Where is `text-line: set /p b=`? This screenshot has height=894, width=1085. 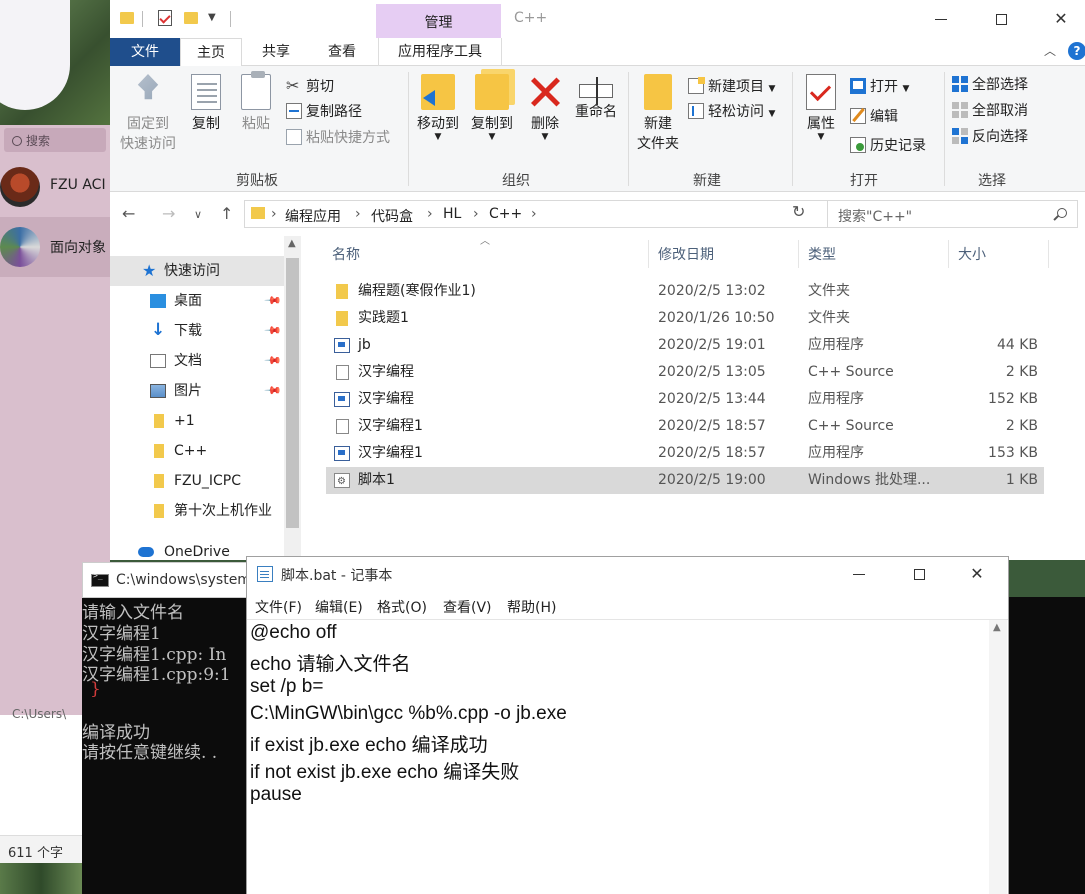 text-line: set /p b= is located at coordinates (287, 686).